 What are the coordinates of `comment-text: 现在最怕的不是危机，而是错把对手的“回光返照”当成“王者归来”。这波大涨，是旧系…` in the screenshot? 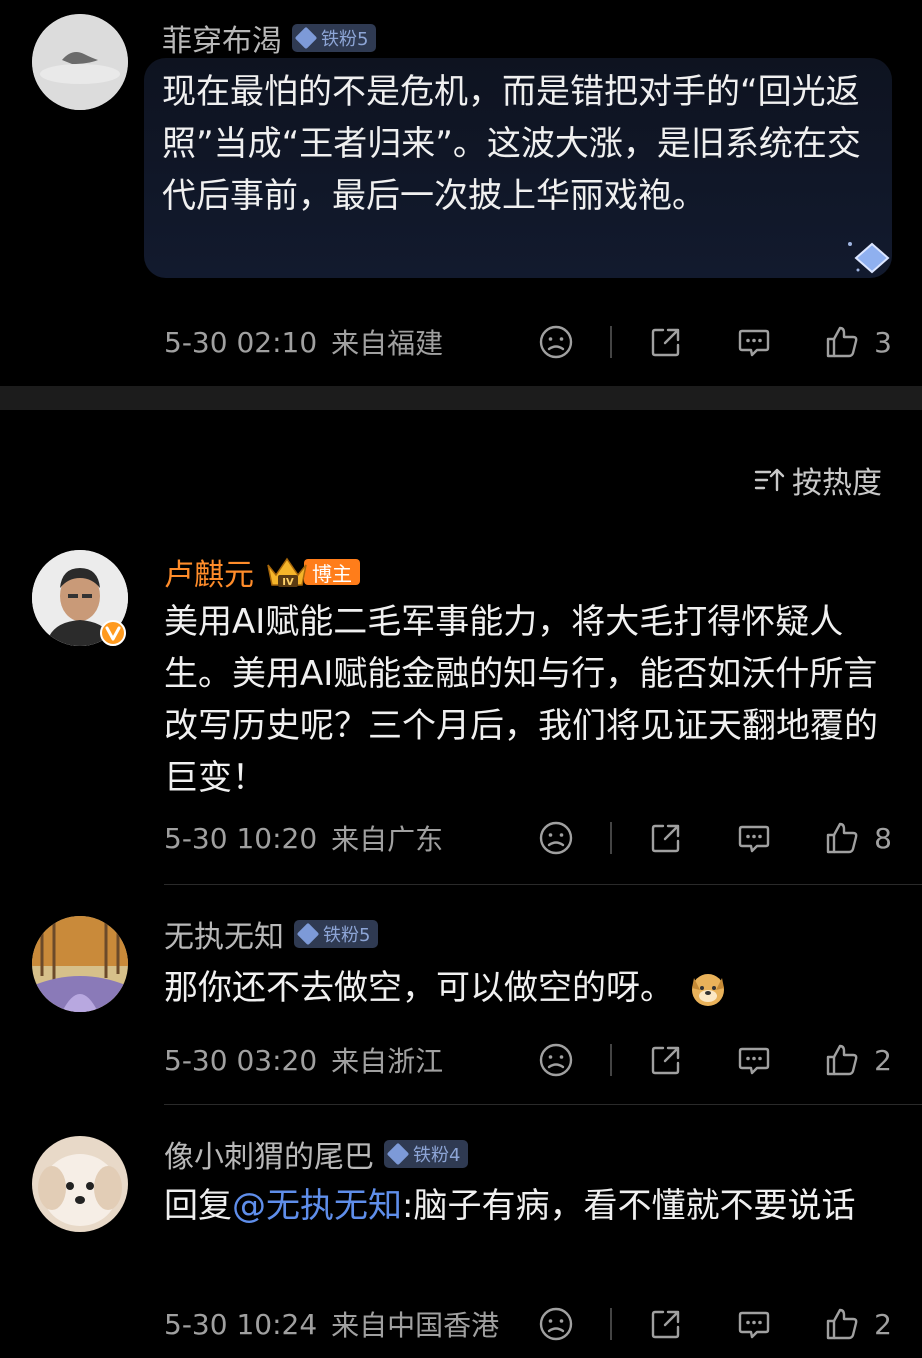 It's located at (511, 144).